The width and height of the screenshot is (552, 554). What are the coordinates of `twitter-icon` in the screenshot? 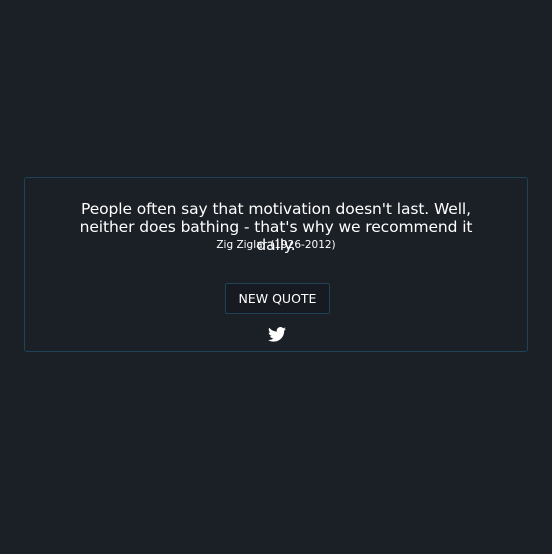 It's located at (277, 334).